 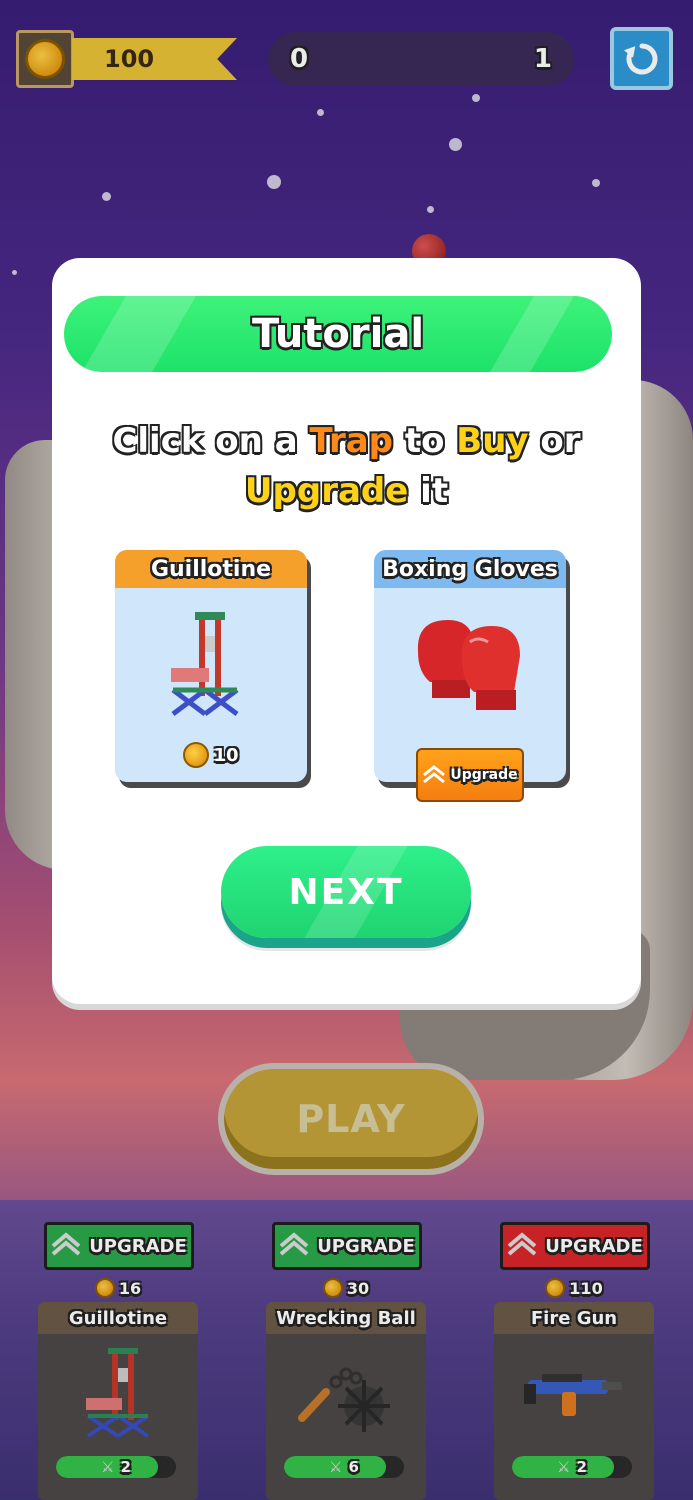 I want to click on card-title: Boxing Gloves, so click(x=470, y=569).